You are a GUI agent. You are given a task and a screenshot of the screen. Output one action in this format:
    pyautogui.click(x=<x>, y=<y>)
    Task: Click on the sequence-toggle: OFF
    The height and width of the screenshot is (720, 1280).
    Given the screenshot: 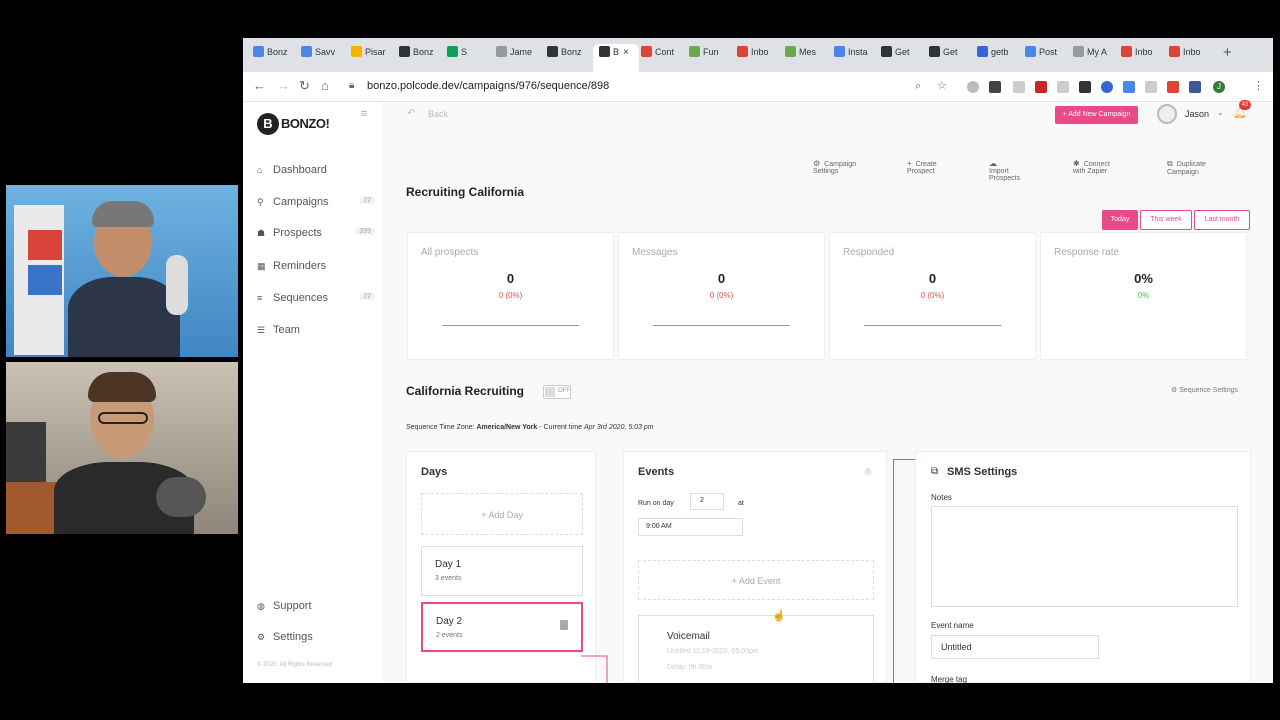 What is the action you would take?
    pyautogui.click(x=557, y=392)
    